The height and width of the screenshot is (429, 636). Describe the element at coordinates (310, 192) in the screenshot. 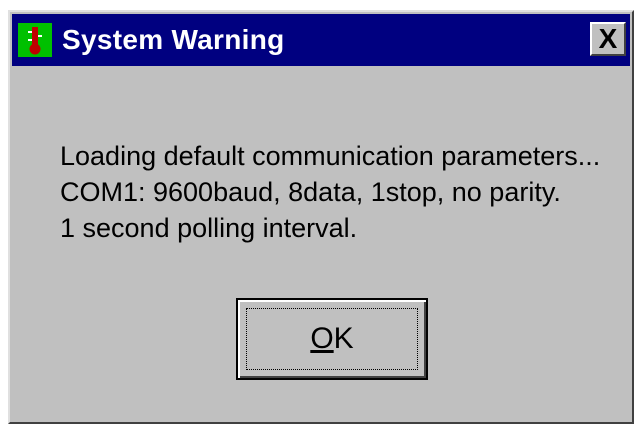

I see `message-line: COM1: 9600baud, 8data, 1stop, no parity.` at that location.